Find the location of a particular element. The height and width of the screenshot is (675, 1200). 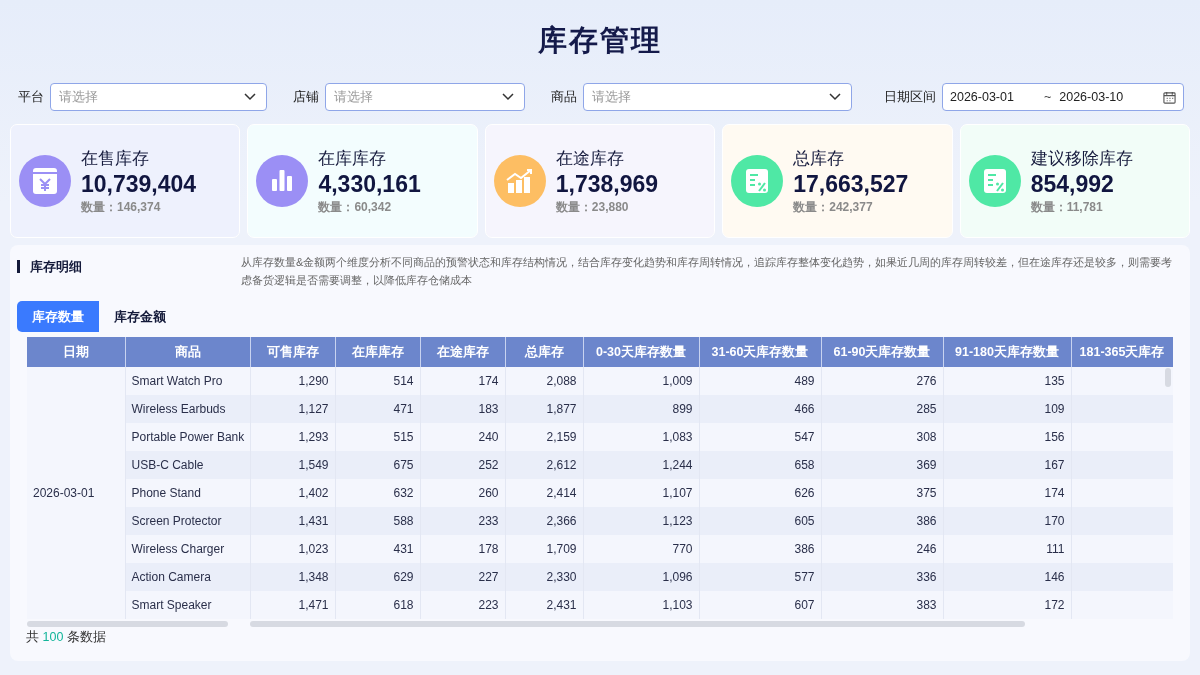

card-title: 在售库存 is located at coordinates (115, 158).